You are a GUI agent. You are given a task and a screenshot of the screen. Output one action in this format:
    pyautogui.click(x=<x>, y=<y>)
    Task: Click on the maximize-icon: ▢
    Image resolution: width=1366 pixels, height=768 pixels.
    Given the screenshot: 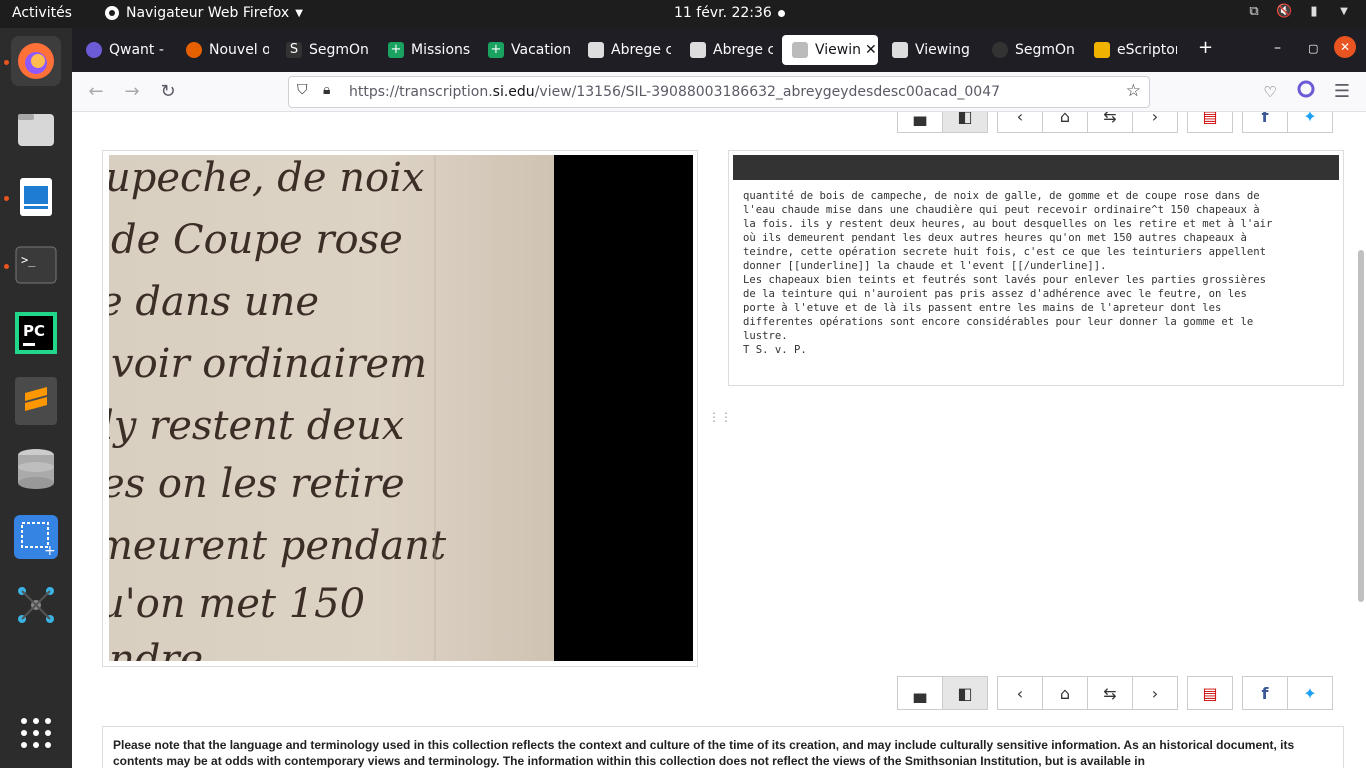 What is the action you would take?
    pyautogui.click(x=1313, y=48)
    